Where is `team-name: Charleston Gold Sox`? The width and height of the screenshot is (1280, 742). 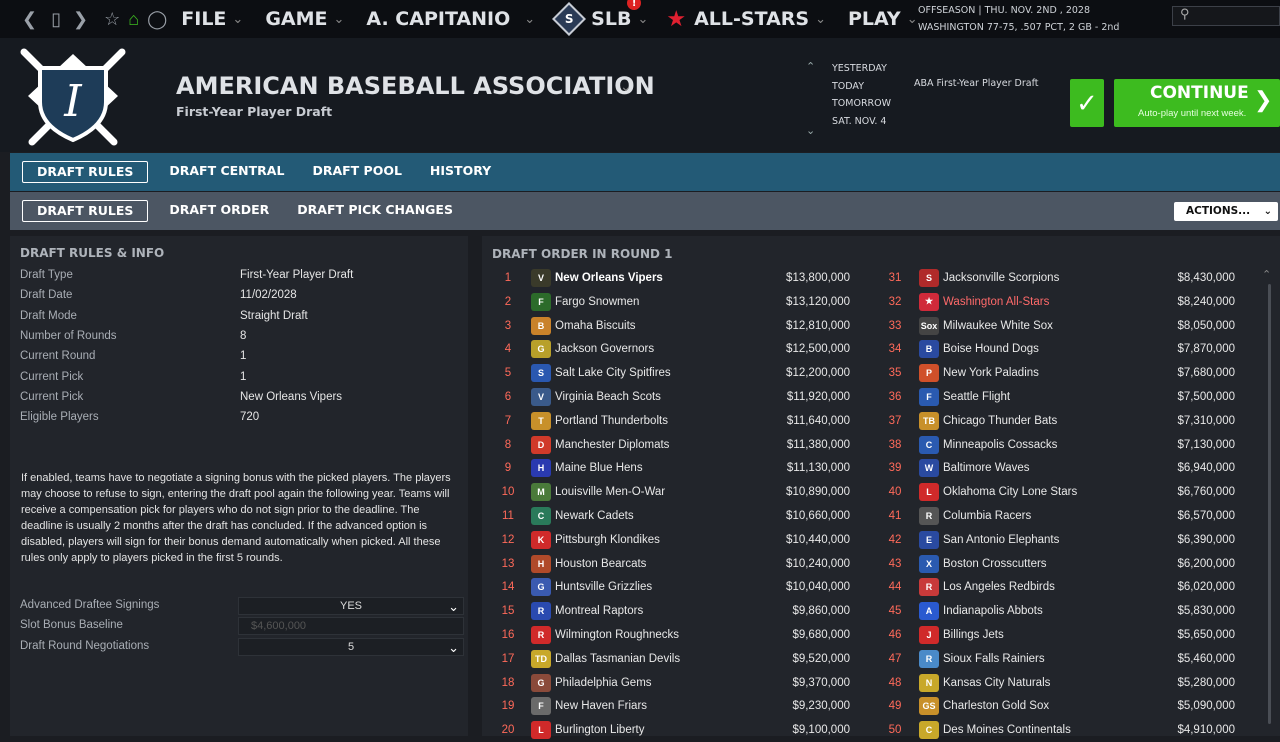
team-name: Charleston Gold Sox is located at coordinates (996, 706).